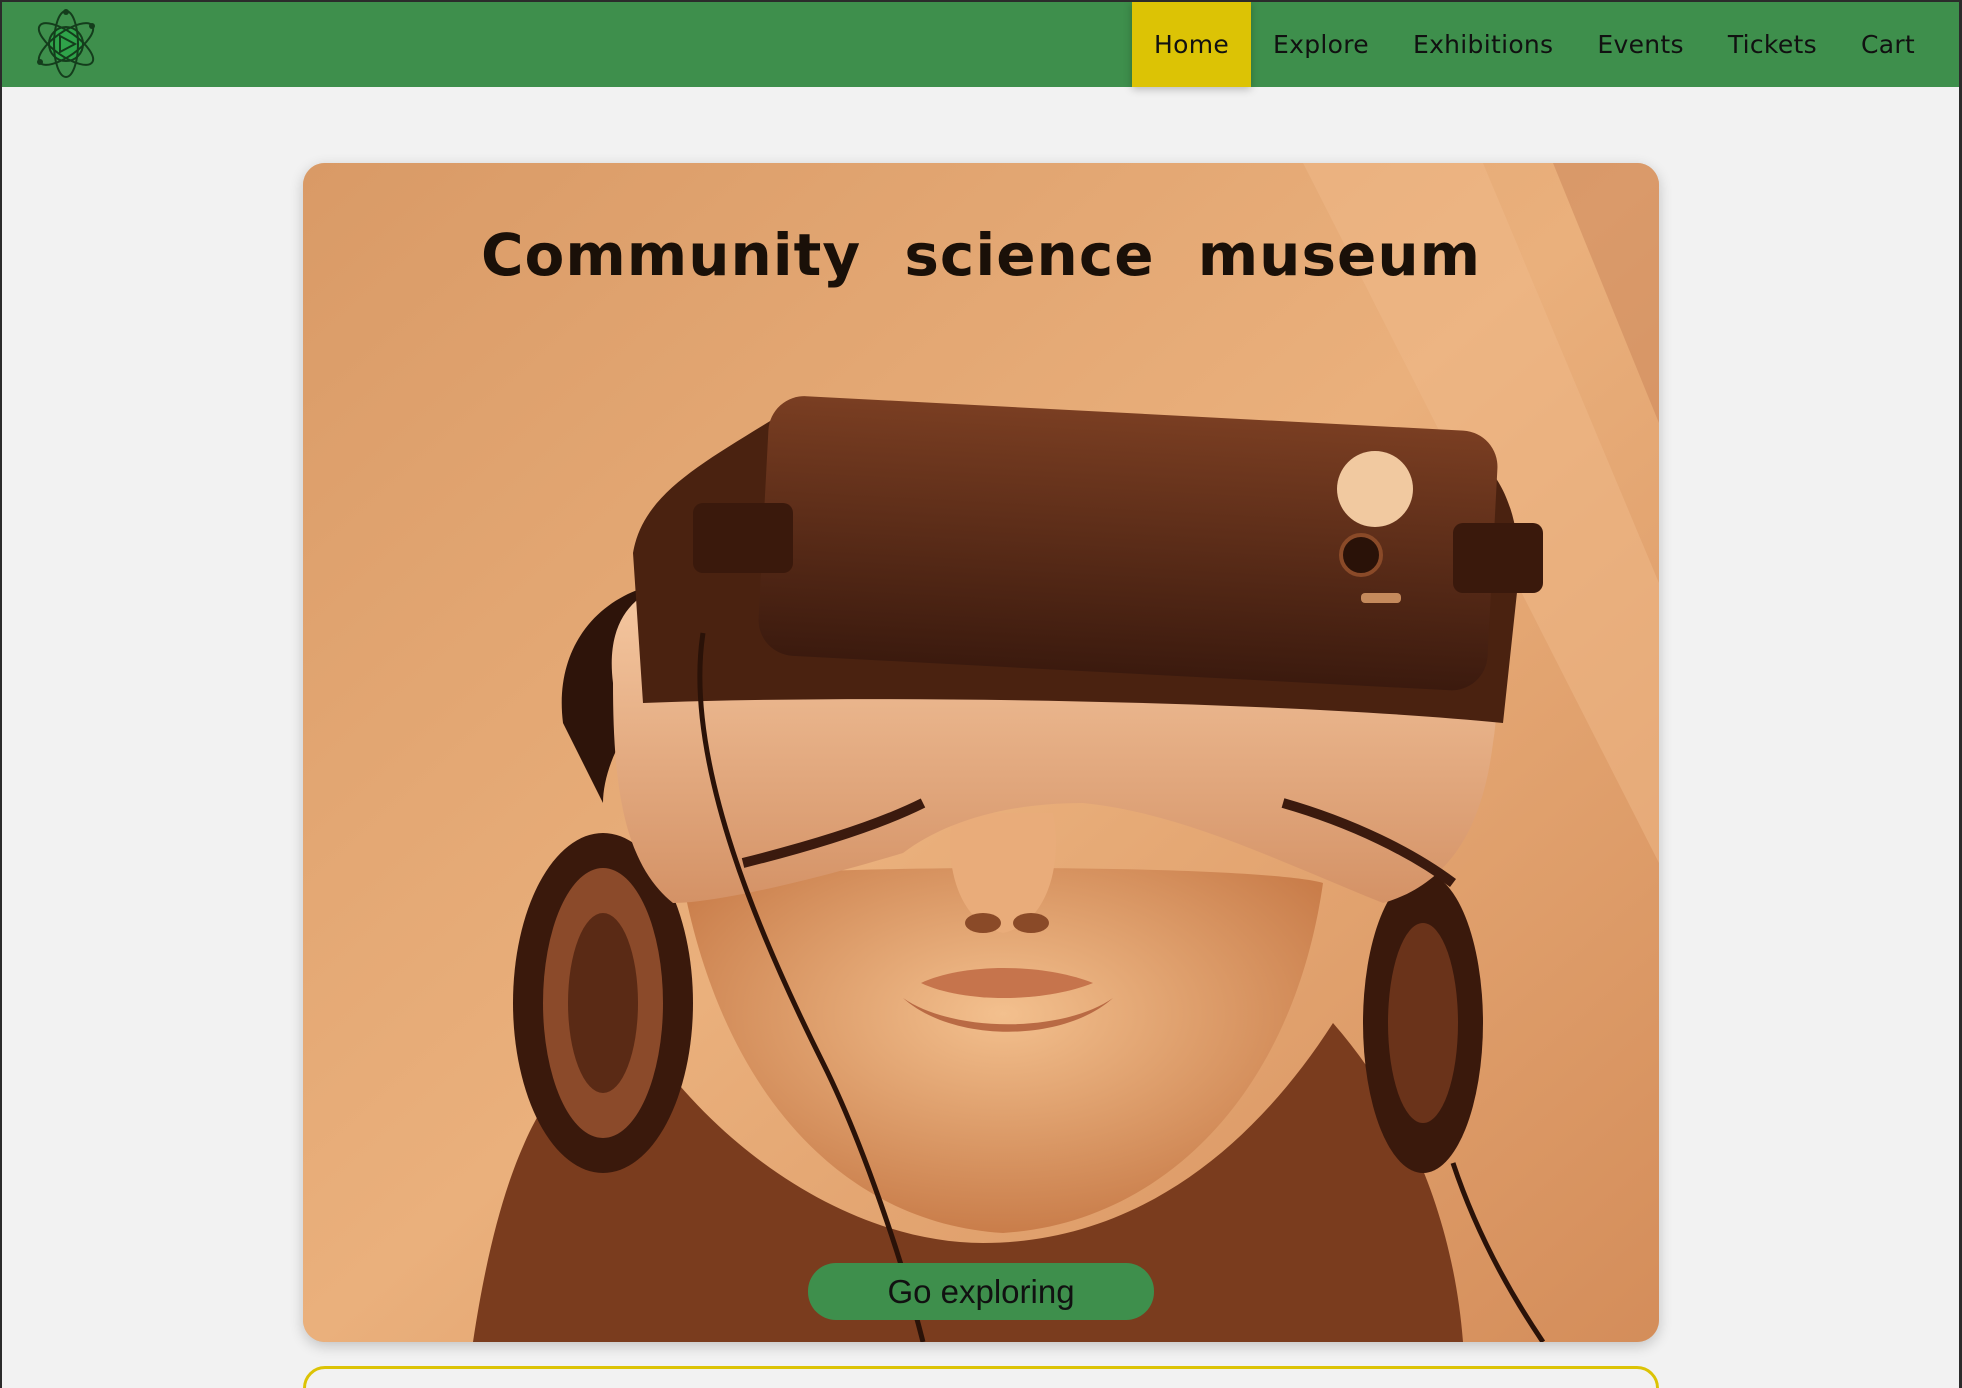  What do you see at coordinates (981, 1291) in the screenshot?
I see `go-exploring-button: Go exploring` at bounding box center [981, 1291].